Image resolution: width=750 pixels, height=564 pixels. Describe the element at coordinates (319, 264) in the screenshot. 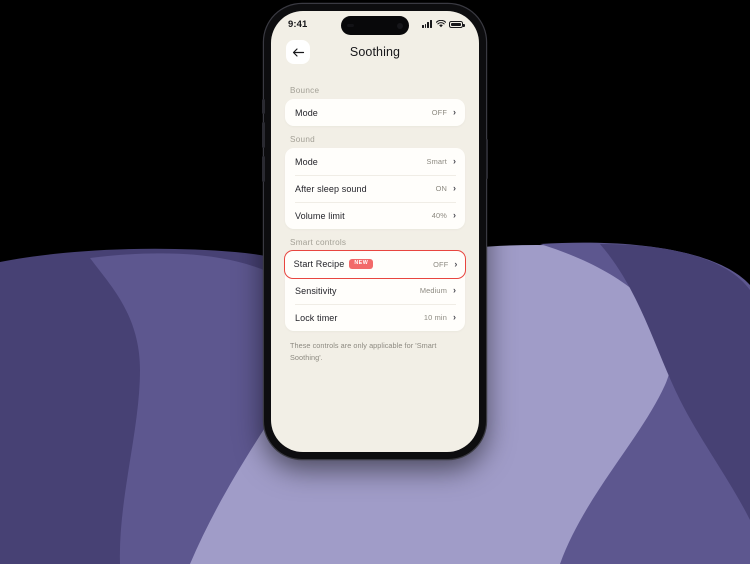

I see `row-label: Start Recipe` at that location.